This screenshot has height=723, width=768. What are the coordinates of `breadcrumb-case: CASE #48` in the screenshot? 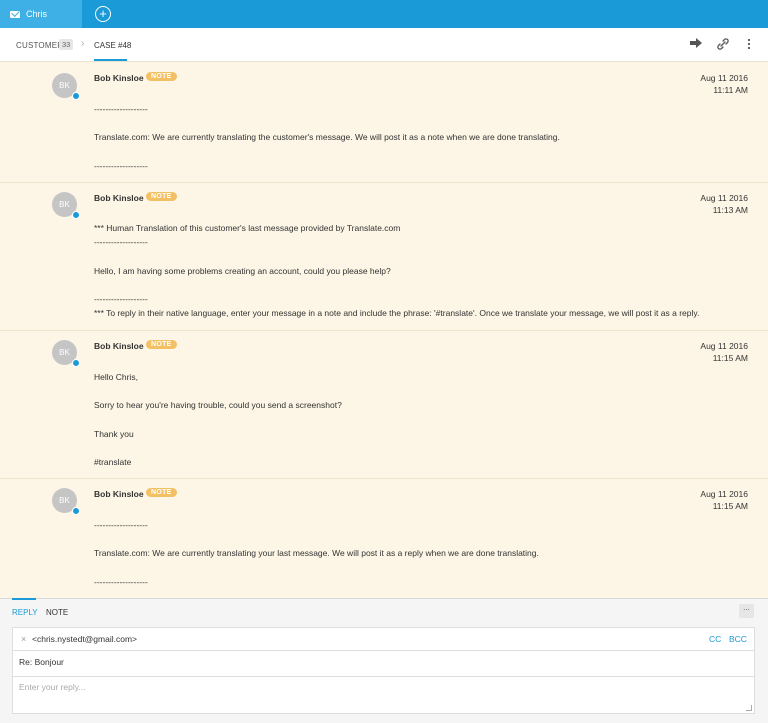 It's located at (112, 45).